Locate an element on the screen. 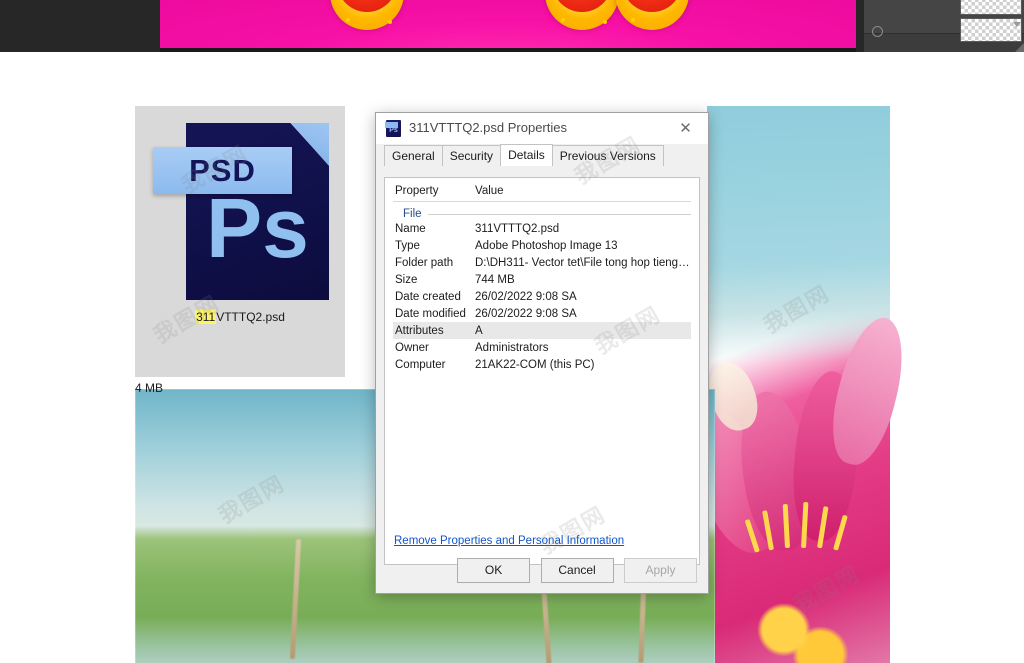 This screenshot has height=663, width=1024. dialog-title-bar: Ps 311VTTTQ2.psd Properties ✕ is located at coordinates (542, 128).